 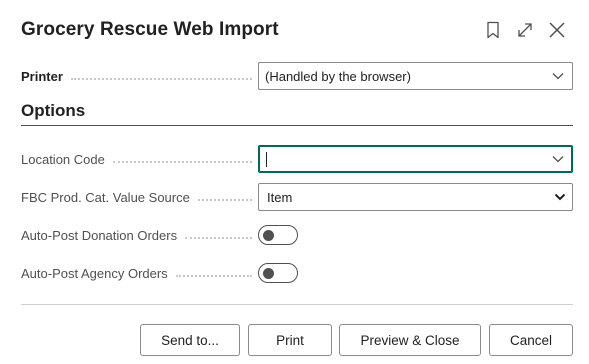 What do you see at coordinates (278, 273) in the screenshot?
I see `auto-post-agency-toggle` at bounding box center [278, 273].